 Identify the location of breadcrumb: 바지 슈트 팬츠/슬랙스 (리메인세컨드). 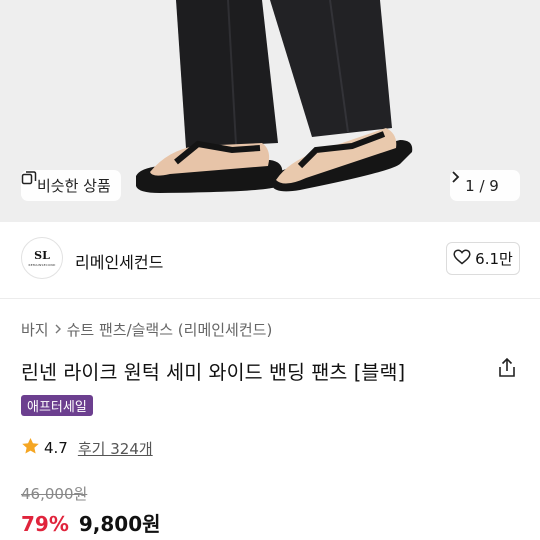
(146, 329).